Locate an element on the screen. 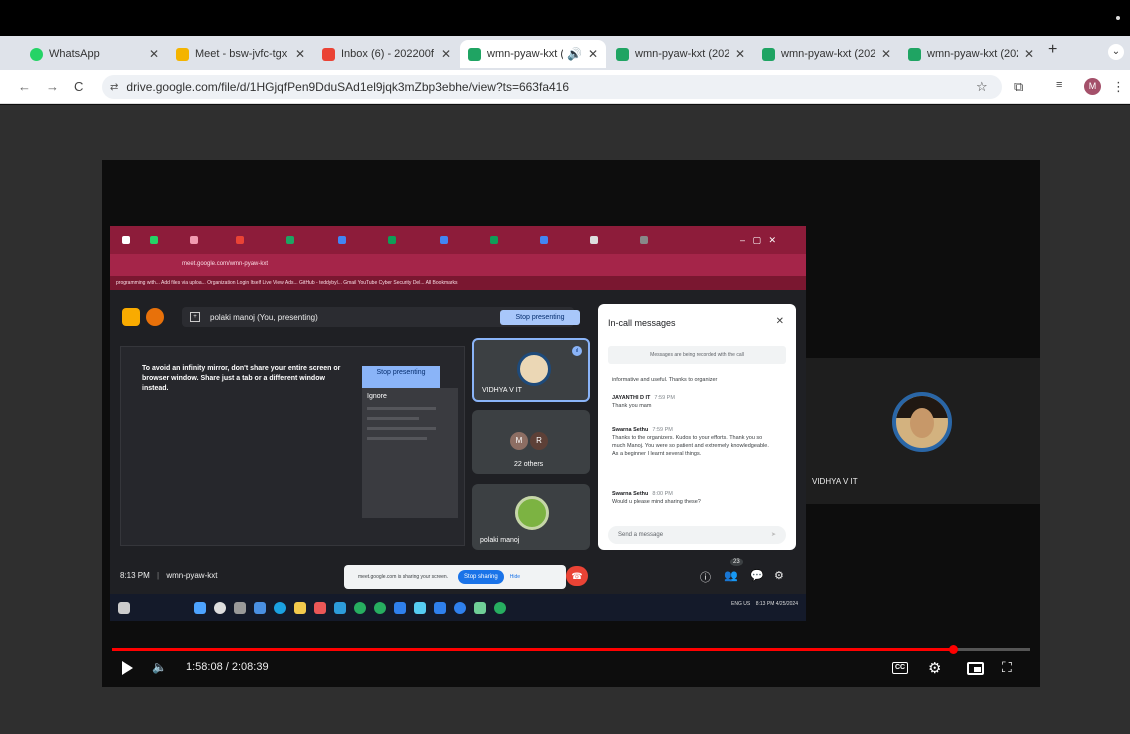  present-icon: + is located at coordinates (195, 317).